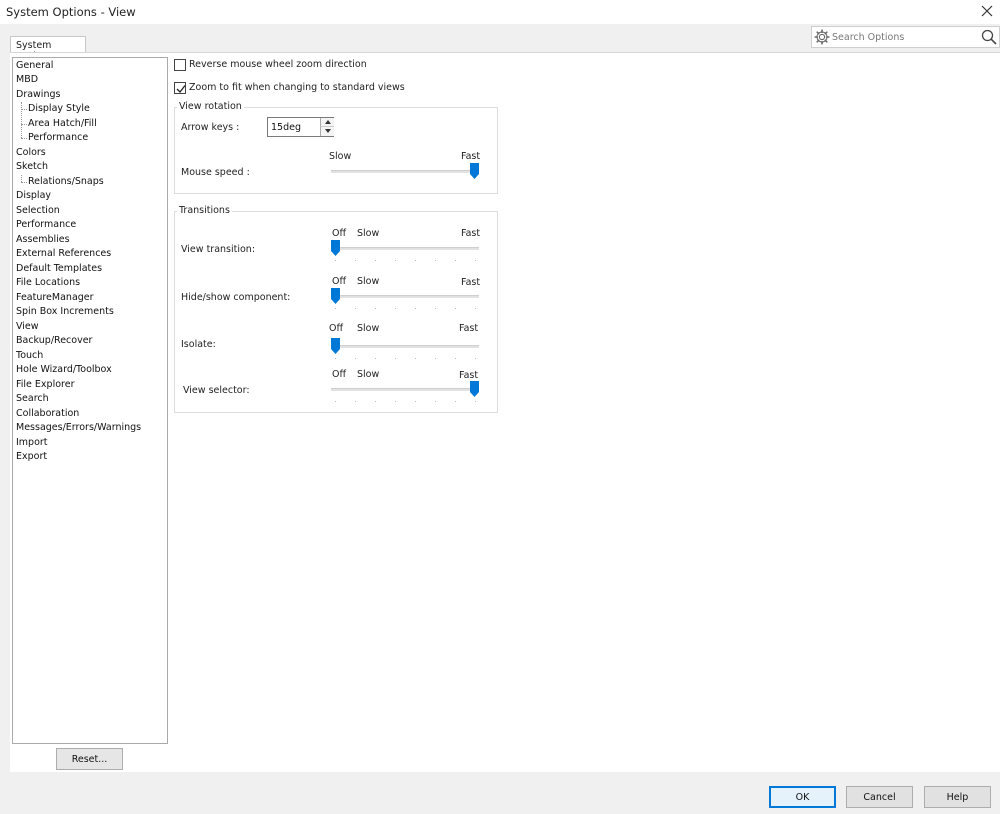  I want to click on view-selector-label: View selector:, so click(216, 390).